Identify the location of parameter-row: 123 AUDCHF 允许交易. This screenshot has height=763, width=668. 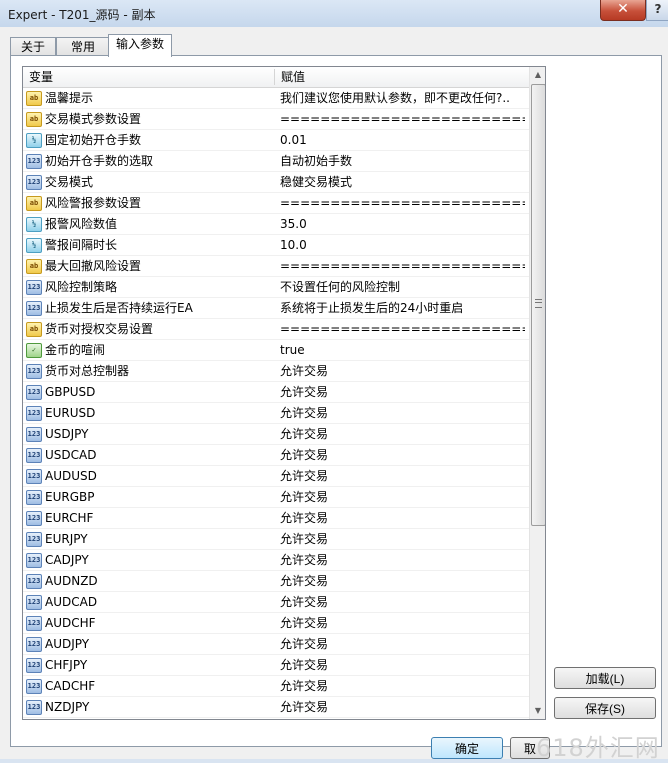
(276, 623).